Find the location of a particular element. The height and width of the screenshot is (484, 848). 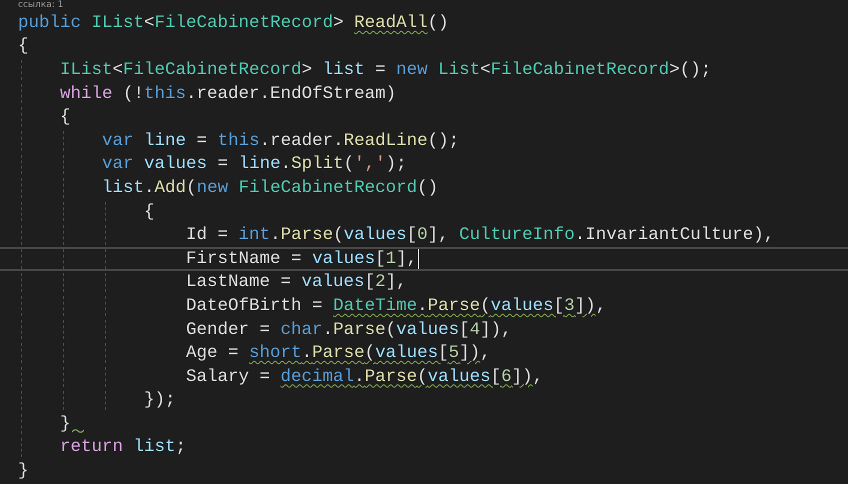

code-line: var line = this.reader.ReadLine(); is located at coordinates (280, 140).